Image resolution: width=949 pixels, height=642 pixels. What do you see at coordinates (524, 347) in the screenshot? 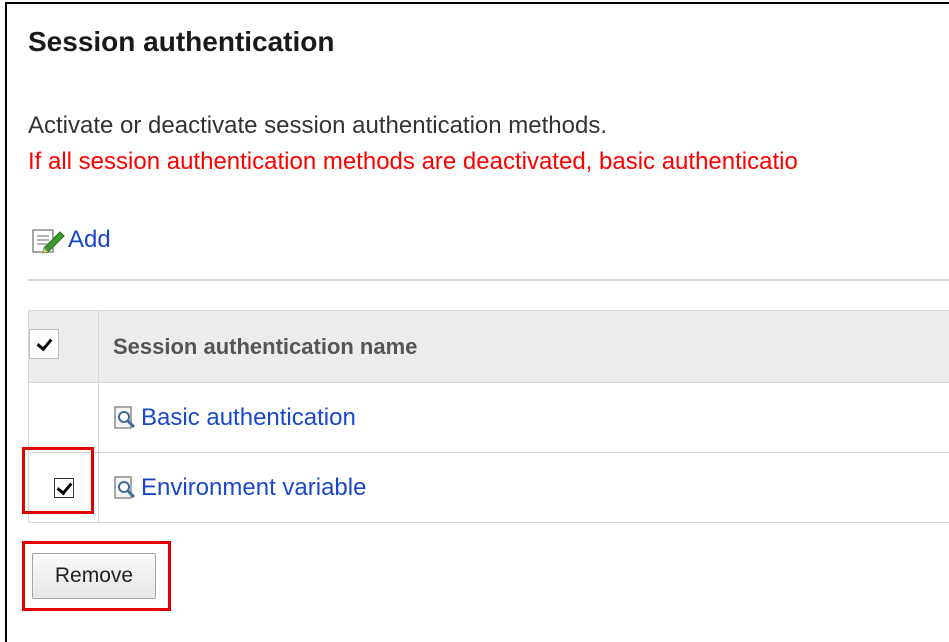
I see `name-column-header: Session authentication name` at bounding box center [524, 347].